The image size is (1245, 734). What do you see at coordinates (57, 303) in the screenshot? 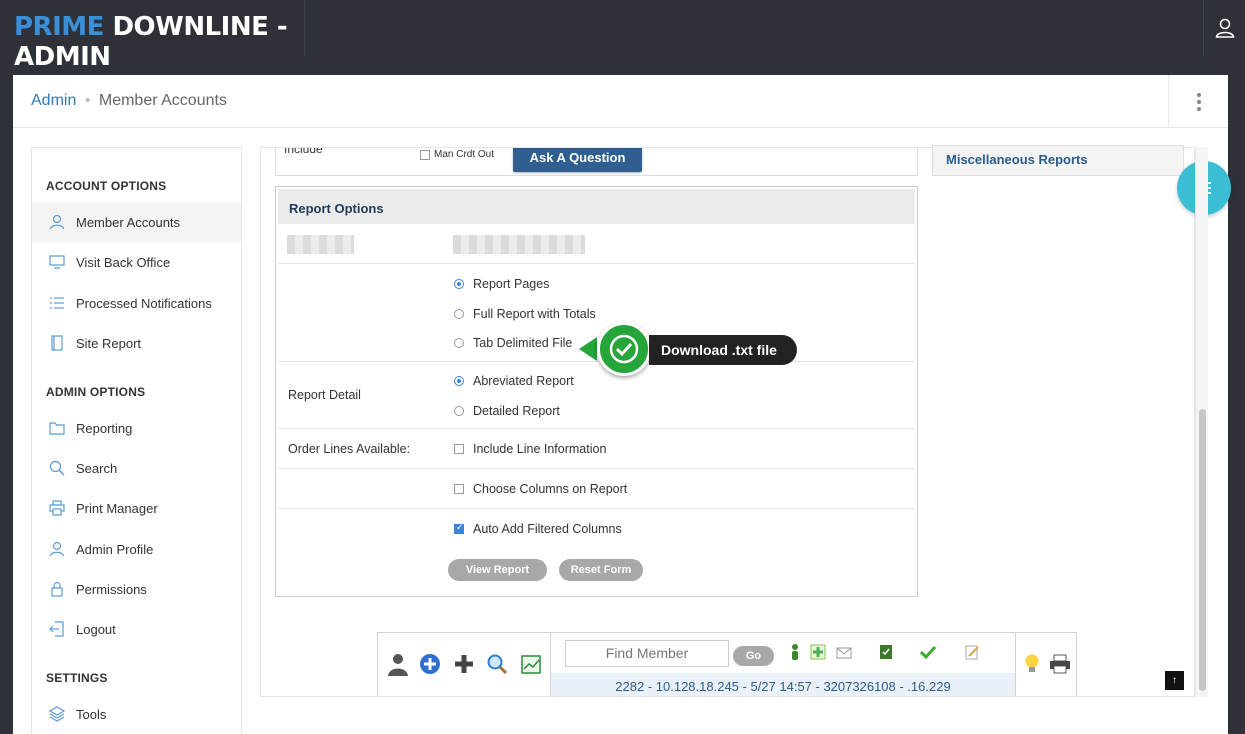
I see `list-icon` at bounding box center [57, 303].